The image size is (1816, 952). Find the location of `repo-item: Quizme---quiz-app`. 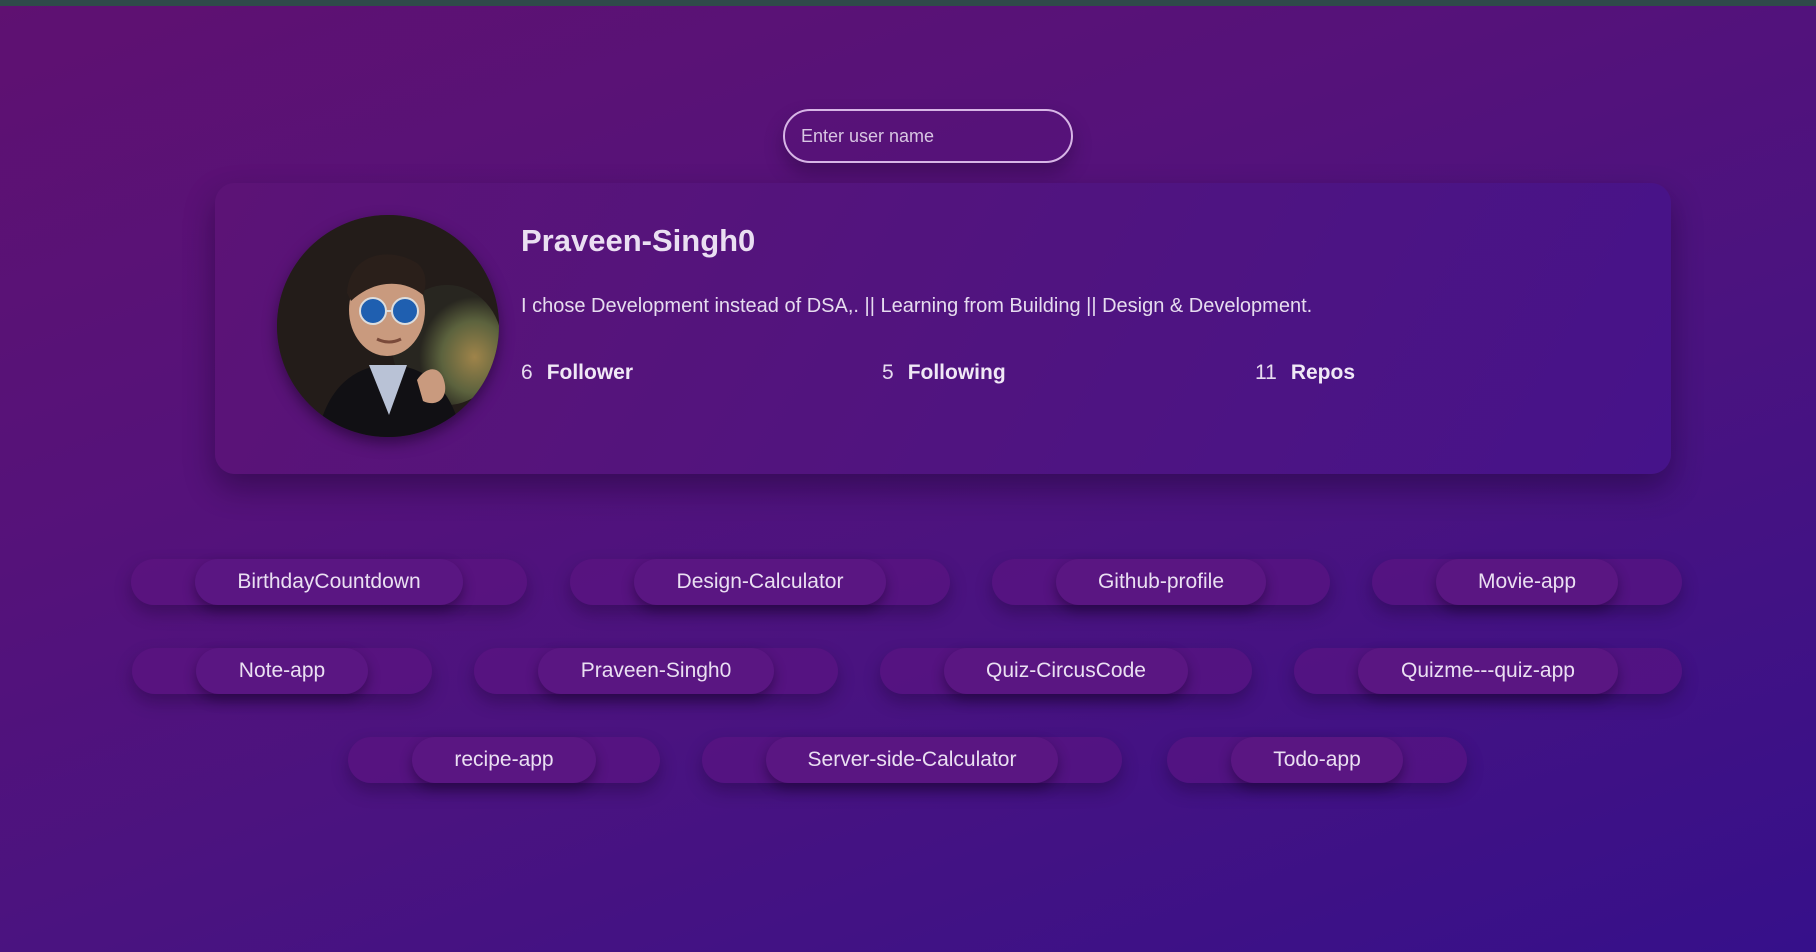

repo-item: Quizme---quiz-app is located at coordinates (1488, 671).